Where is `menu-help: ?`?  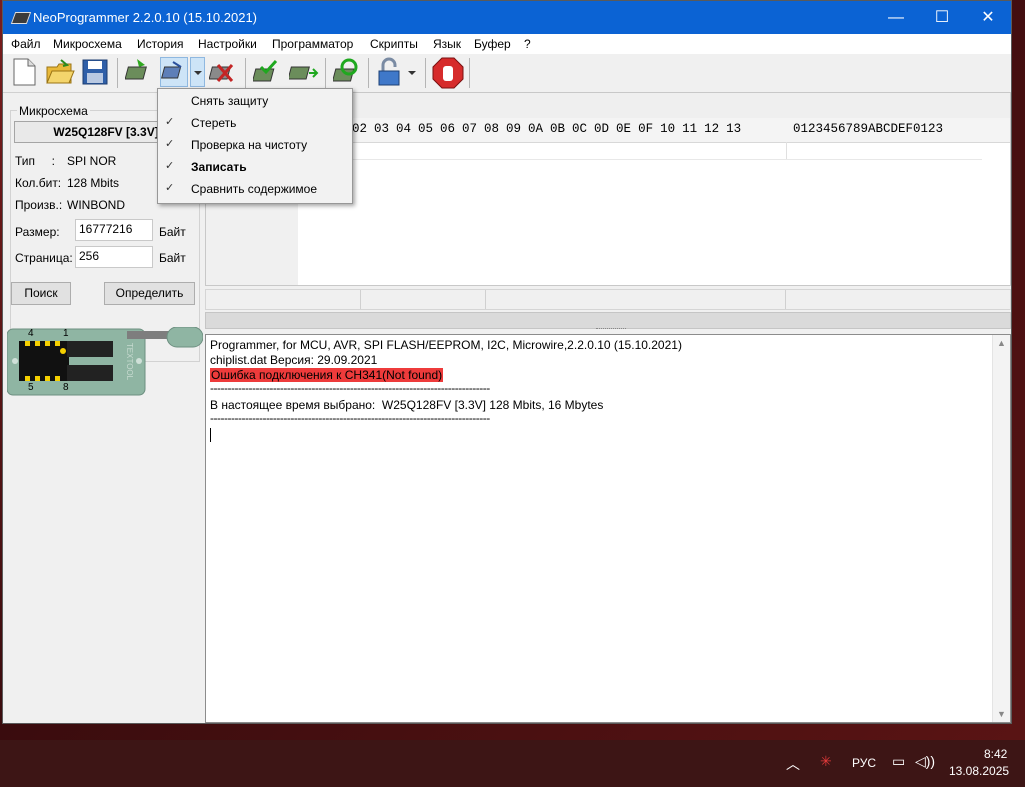
menu-help: ? is located at coordinates (527, 44).